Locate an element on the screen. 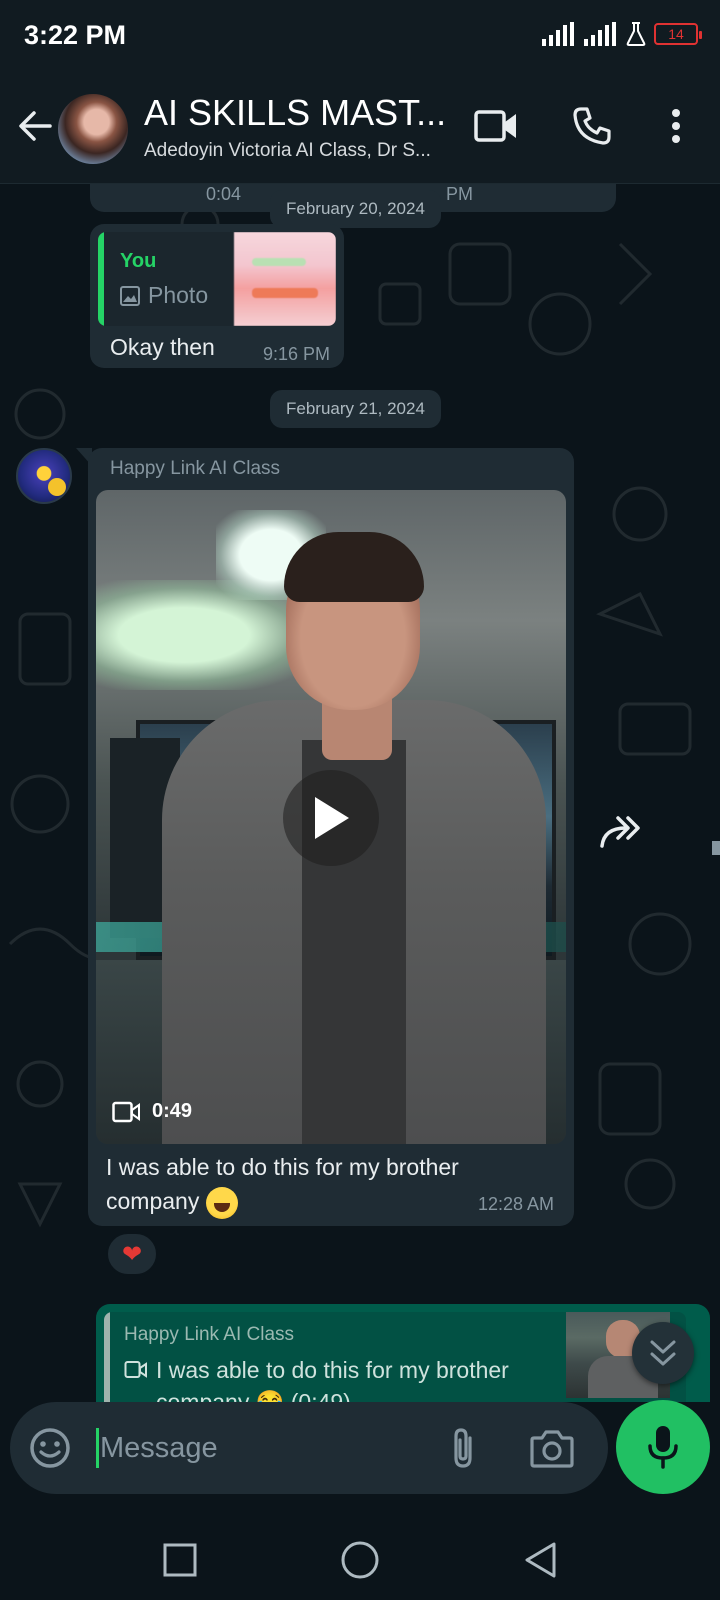  message-sender: Happy Link AI Class is located at coordinates (195, 469).